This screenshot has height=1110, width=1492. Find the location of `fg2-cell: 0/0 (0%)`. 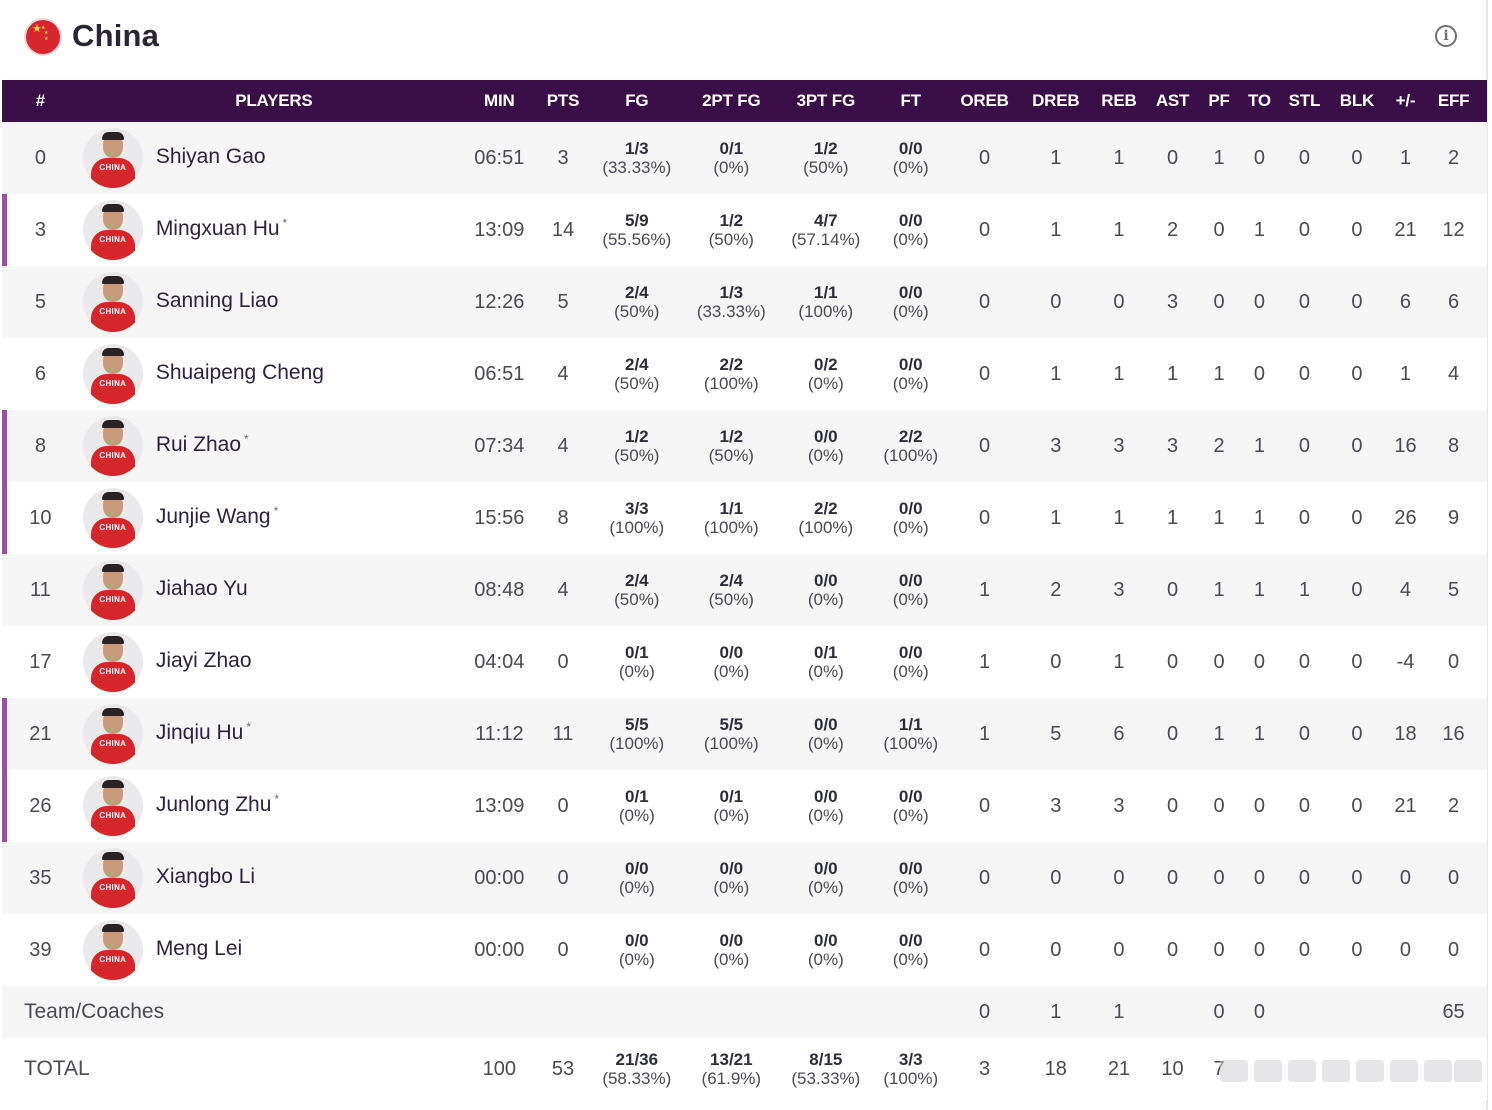

fg2-cell: 0/0 (0%) is located at coordinates (731, 878).